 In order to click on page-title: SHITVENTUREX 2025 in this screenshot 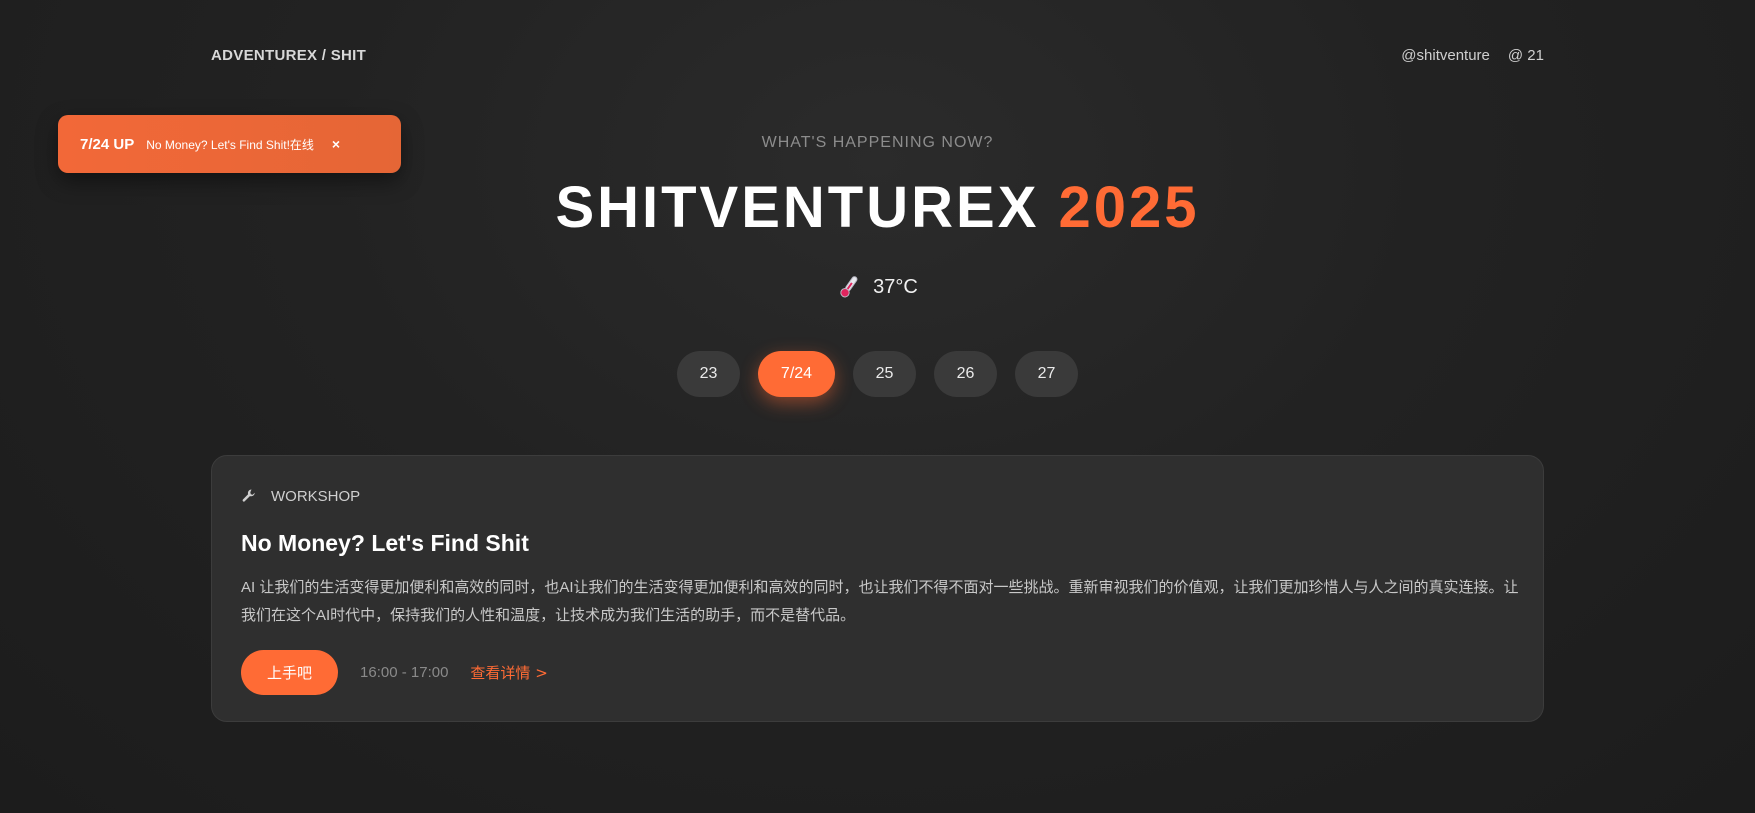, I will do `click(877, 208)`.